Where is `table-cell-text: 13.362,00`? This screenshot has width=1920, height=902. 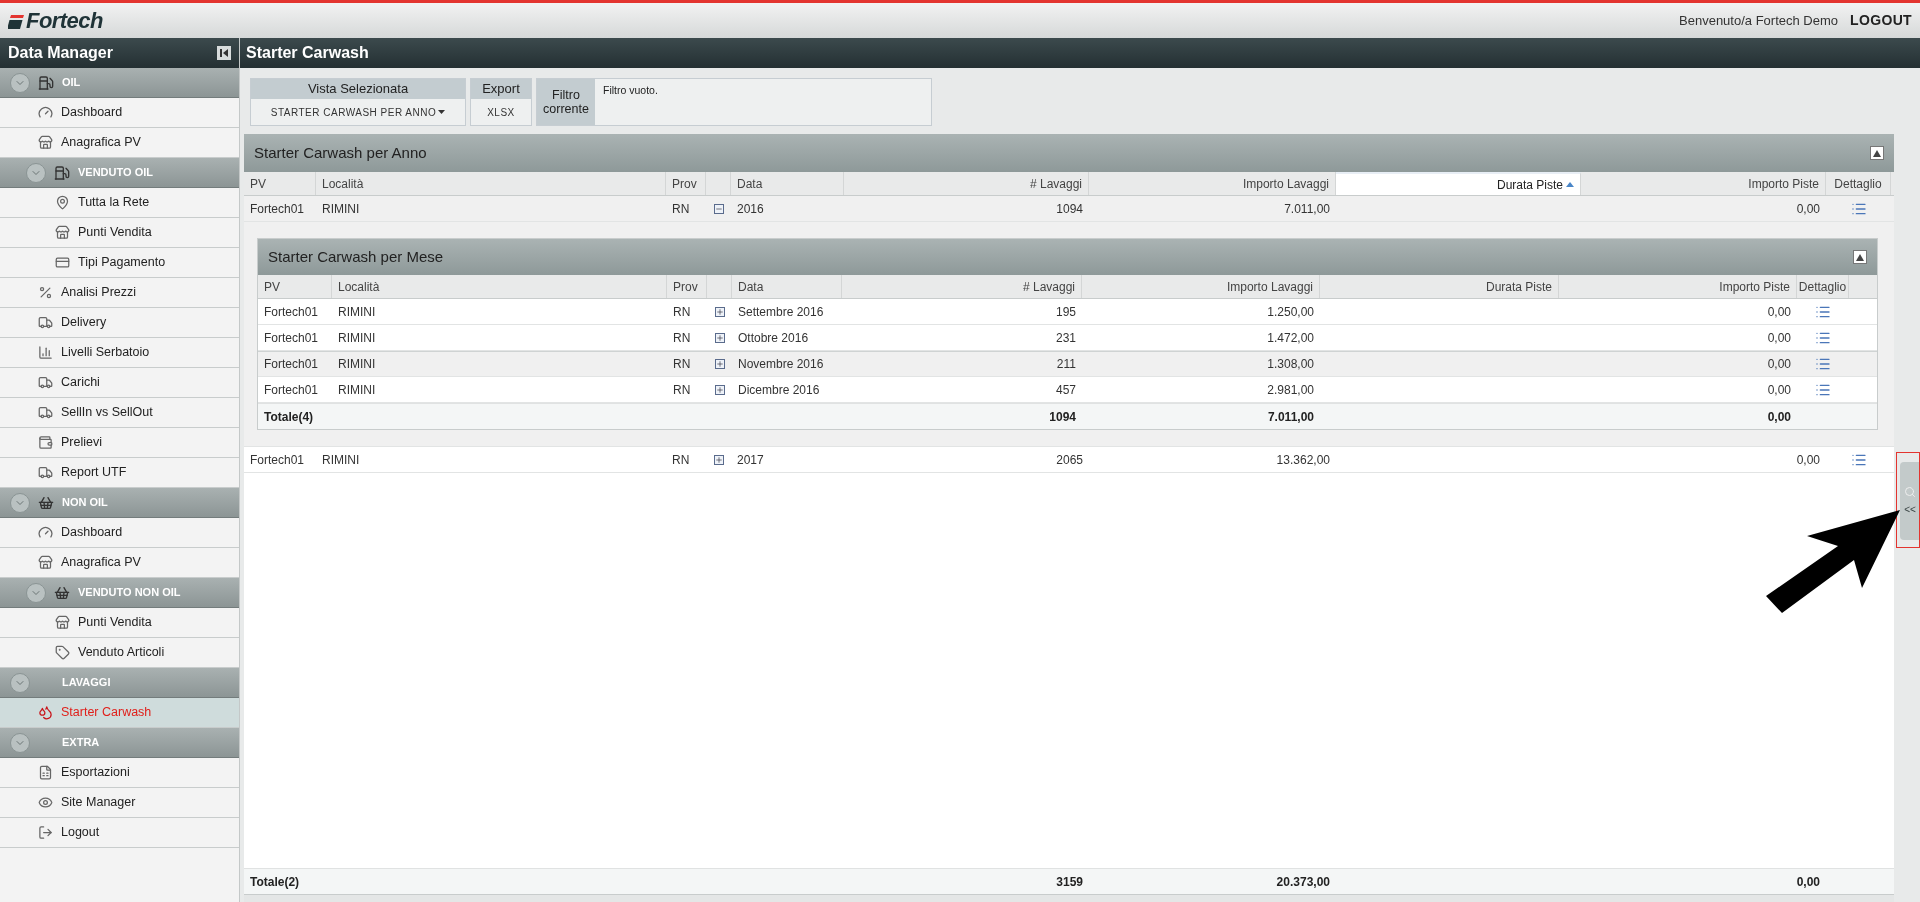 table-cell-text: 13.362,00 is located at coordinates (1303, 460).